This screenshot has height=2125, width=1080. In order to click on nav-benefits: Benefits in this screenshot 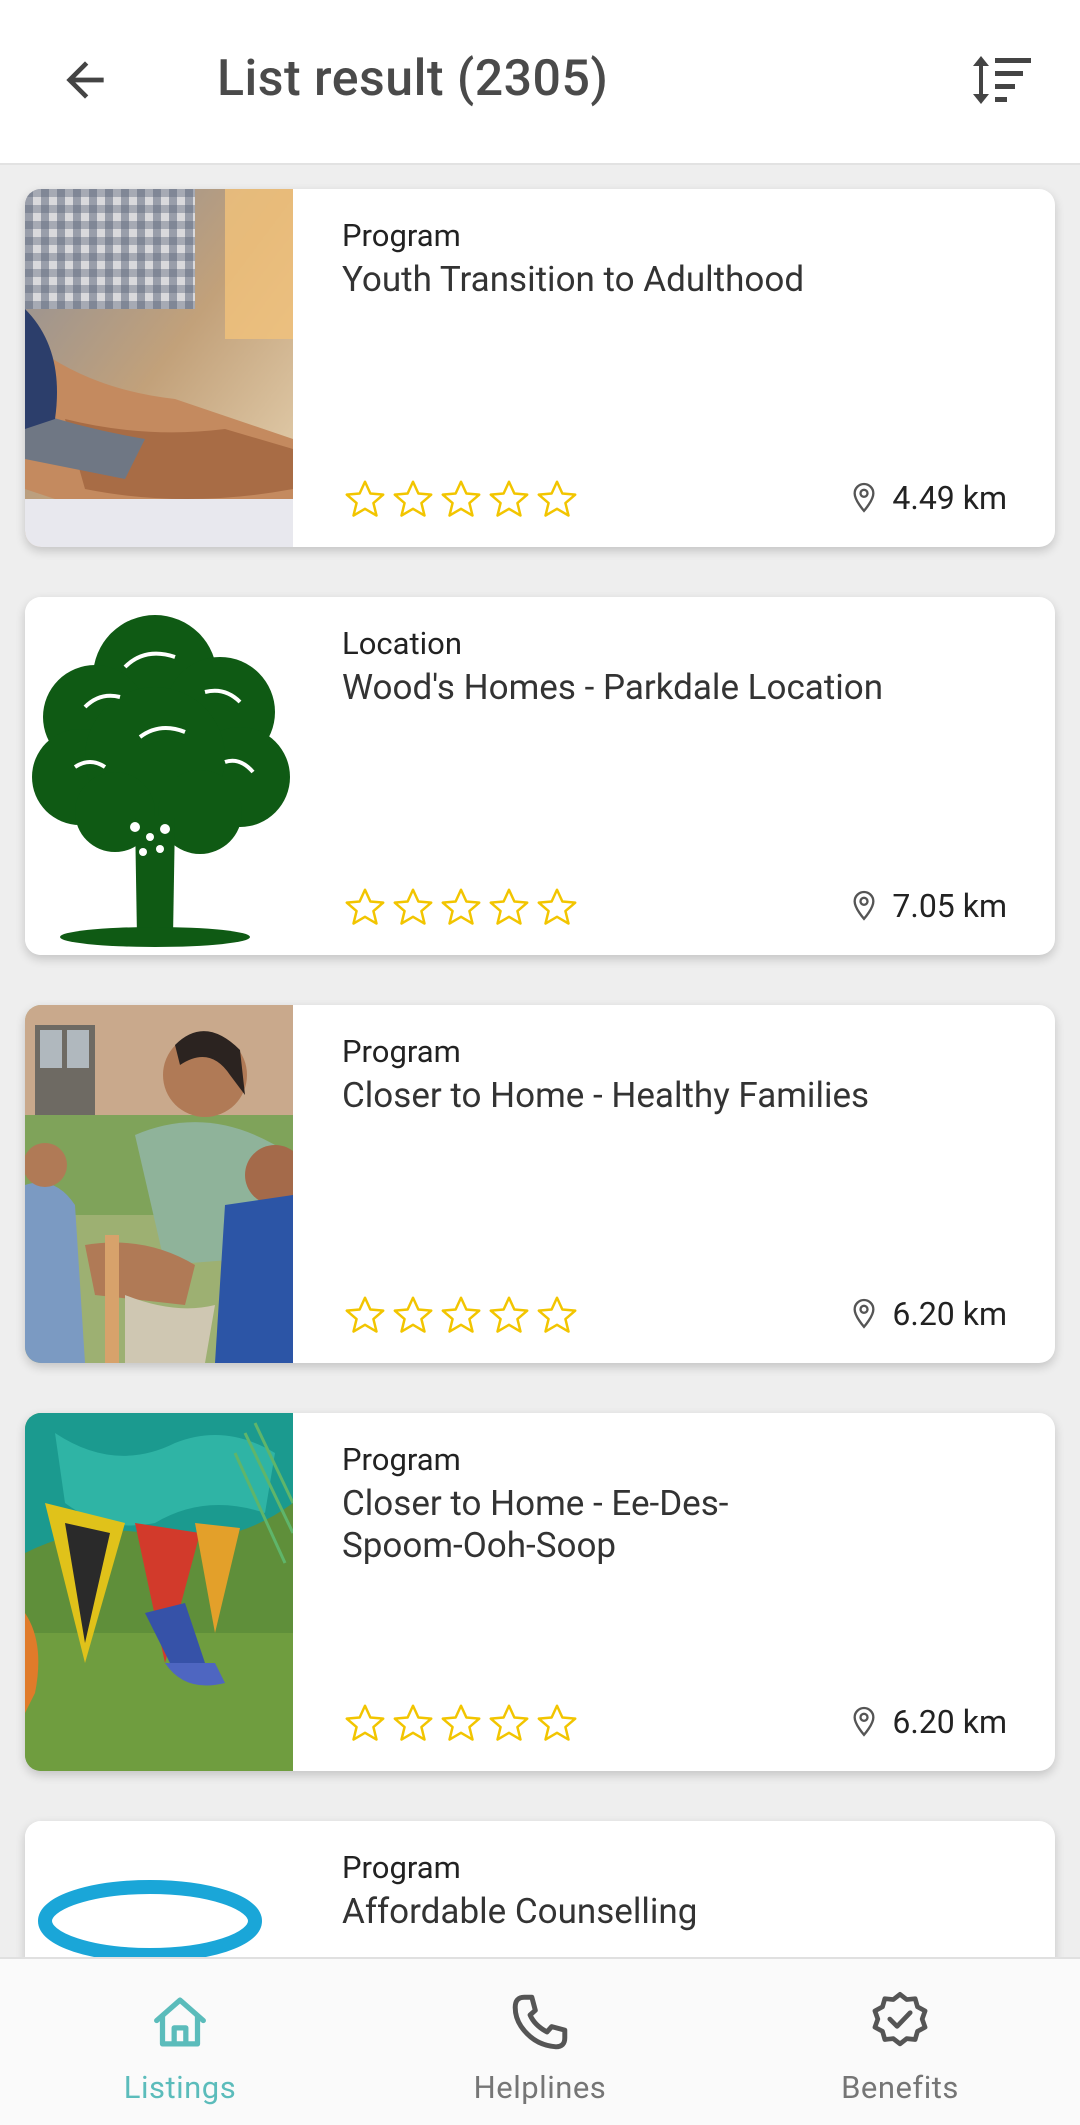, I will do `click(900, 2042)`.